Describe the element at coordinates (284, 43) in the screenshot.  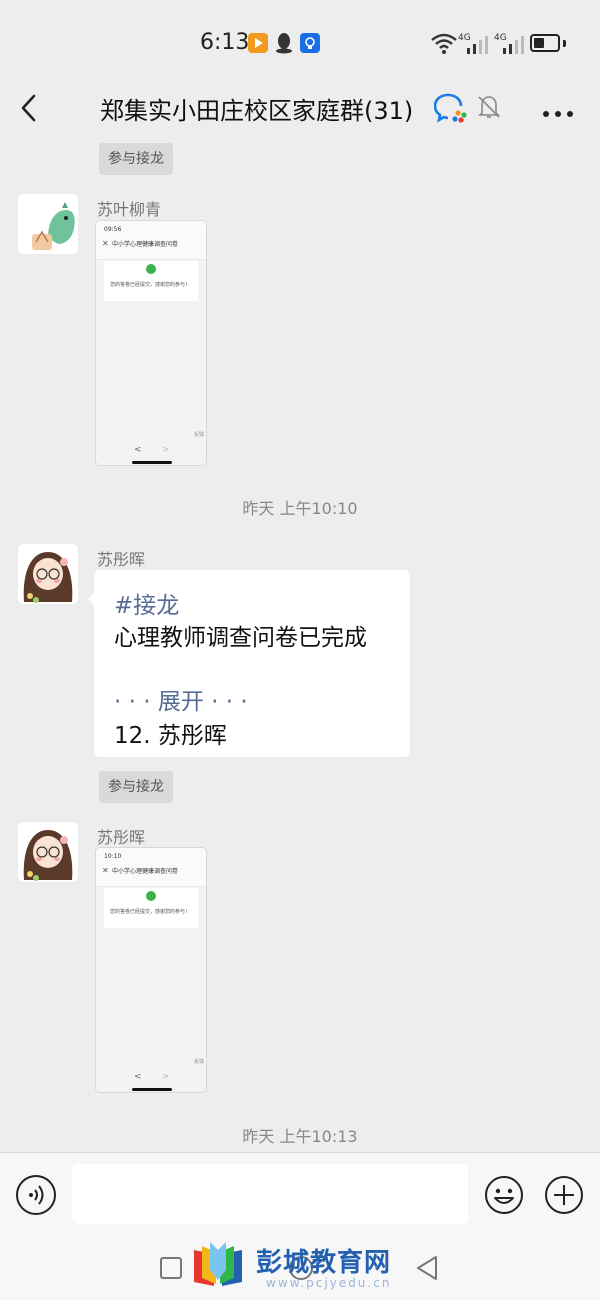
I see `qq-icon` at that location.